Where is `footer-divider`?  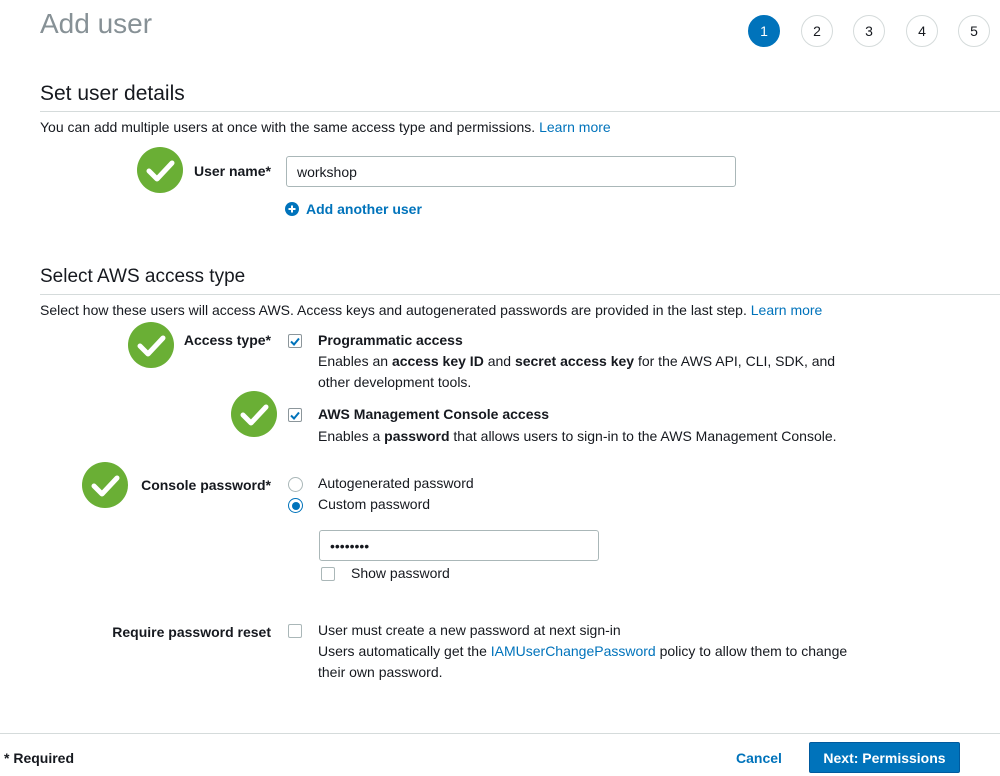 footer-divider is located at coordinates (500, 733).